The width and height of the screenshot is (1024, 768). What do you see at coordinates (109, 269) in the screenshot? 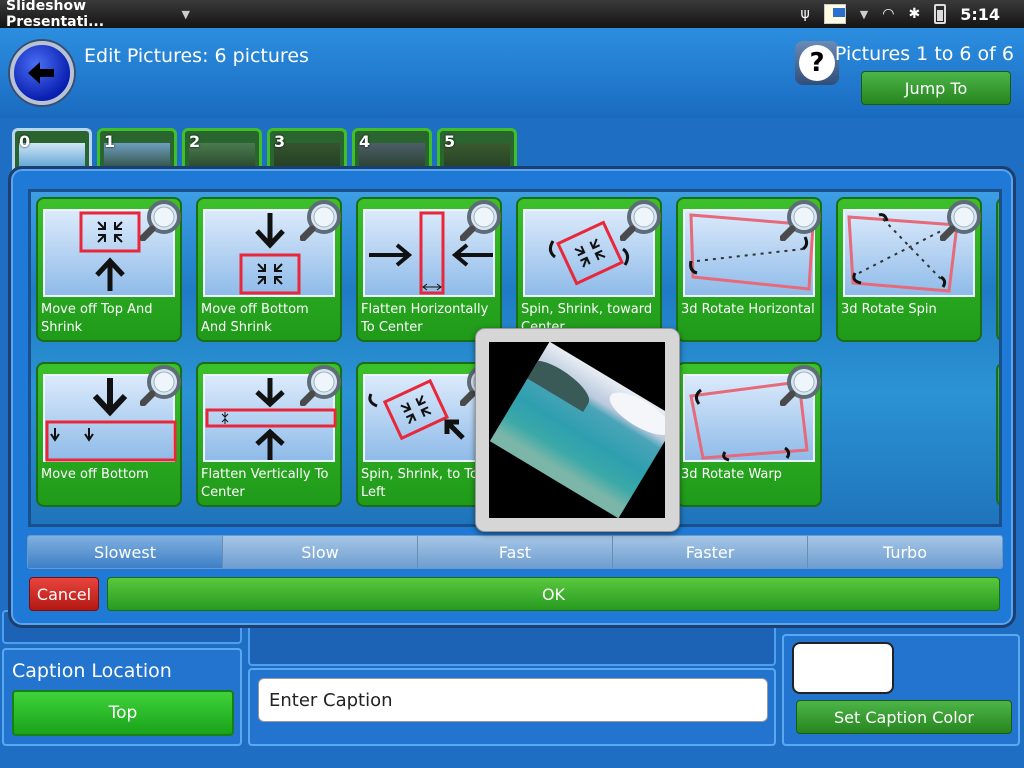
I see `transition-tile: Move off Top And Shrink` at bounding box center [109, 269].